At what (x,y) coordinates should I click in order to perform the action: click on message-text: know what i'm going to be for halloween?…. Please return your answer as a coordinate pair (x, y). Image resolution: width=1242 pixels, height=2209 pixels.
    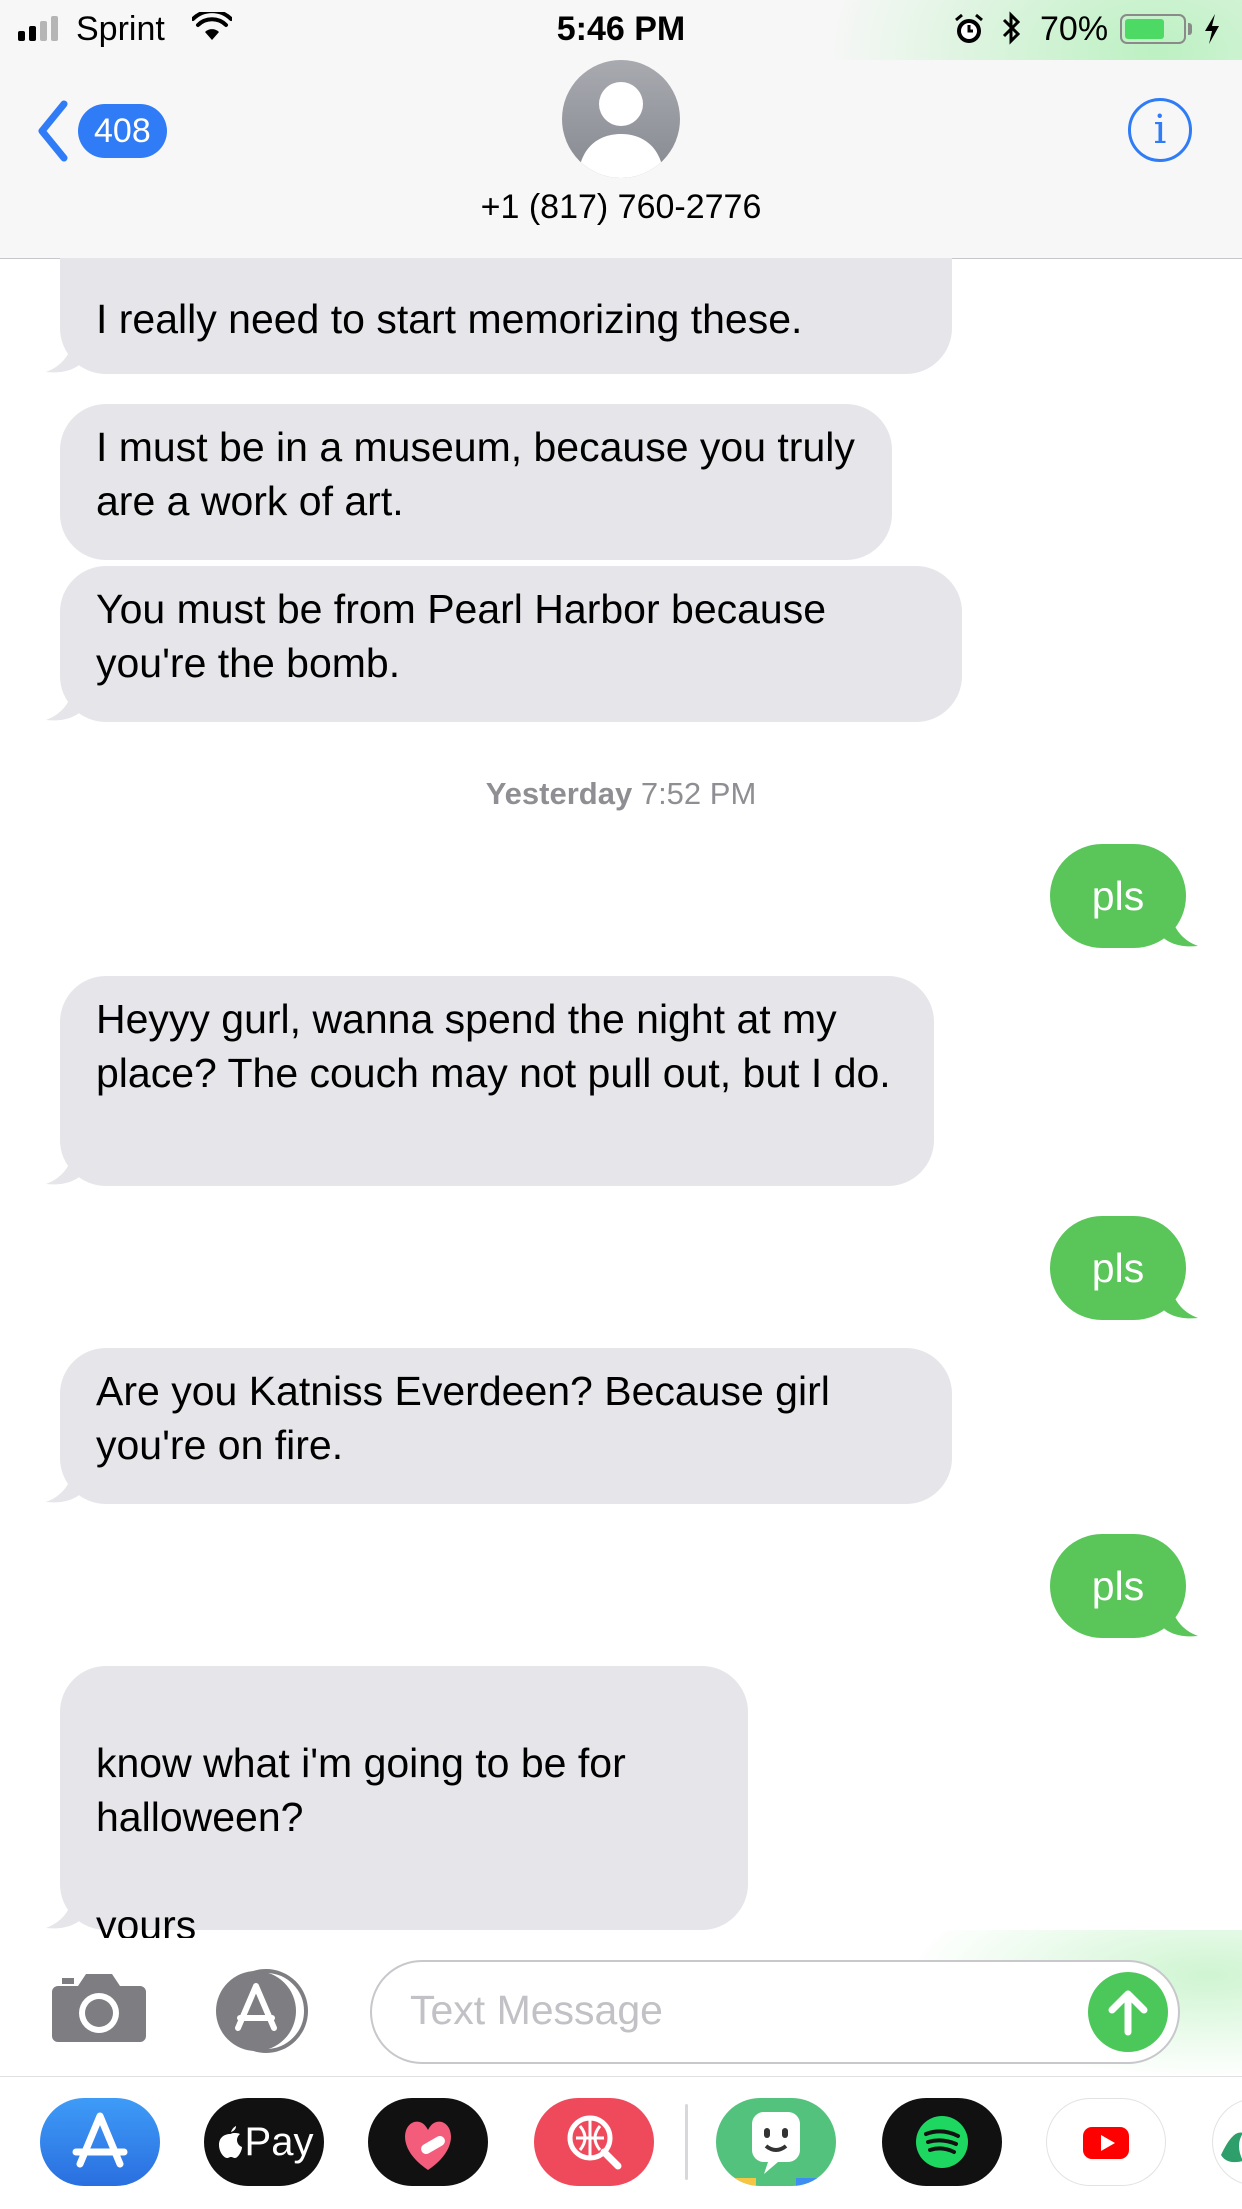
    Looking at the image, I should click on (361, 1844).